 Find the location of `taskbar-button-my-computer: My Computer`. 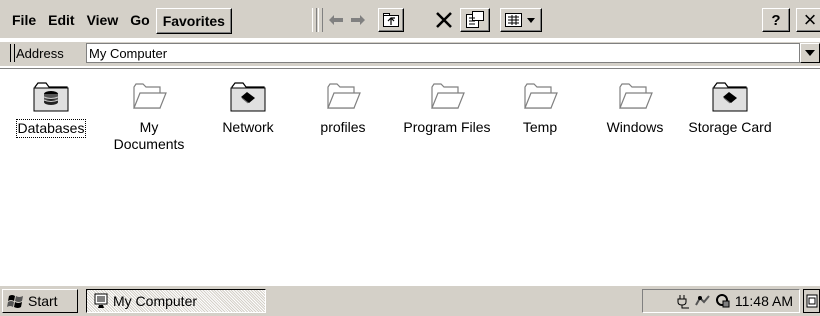

taskbar-button-my-computer: My Computer is located at coordinates (176, 301).